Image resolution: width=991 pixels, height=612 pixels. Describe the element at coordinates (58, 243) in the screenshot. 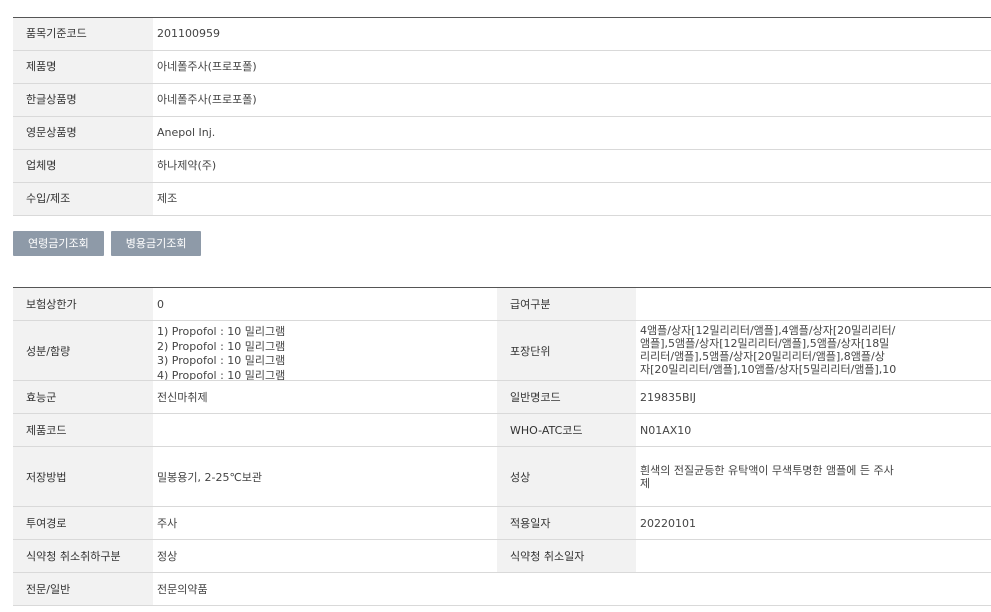

I see `age-contraindication-button: 연령금기조회` at that location.